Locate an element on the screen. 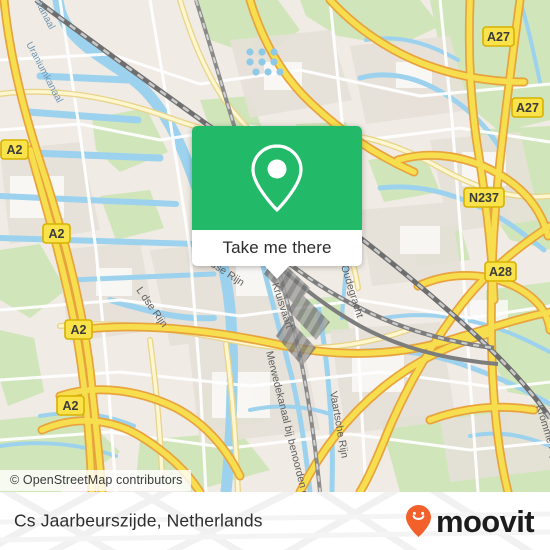 The image size is (550, 550). callout-icon-panel is located at coordinates (277, 178).